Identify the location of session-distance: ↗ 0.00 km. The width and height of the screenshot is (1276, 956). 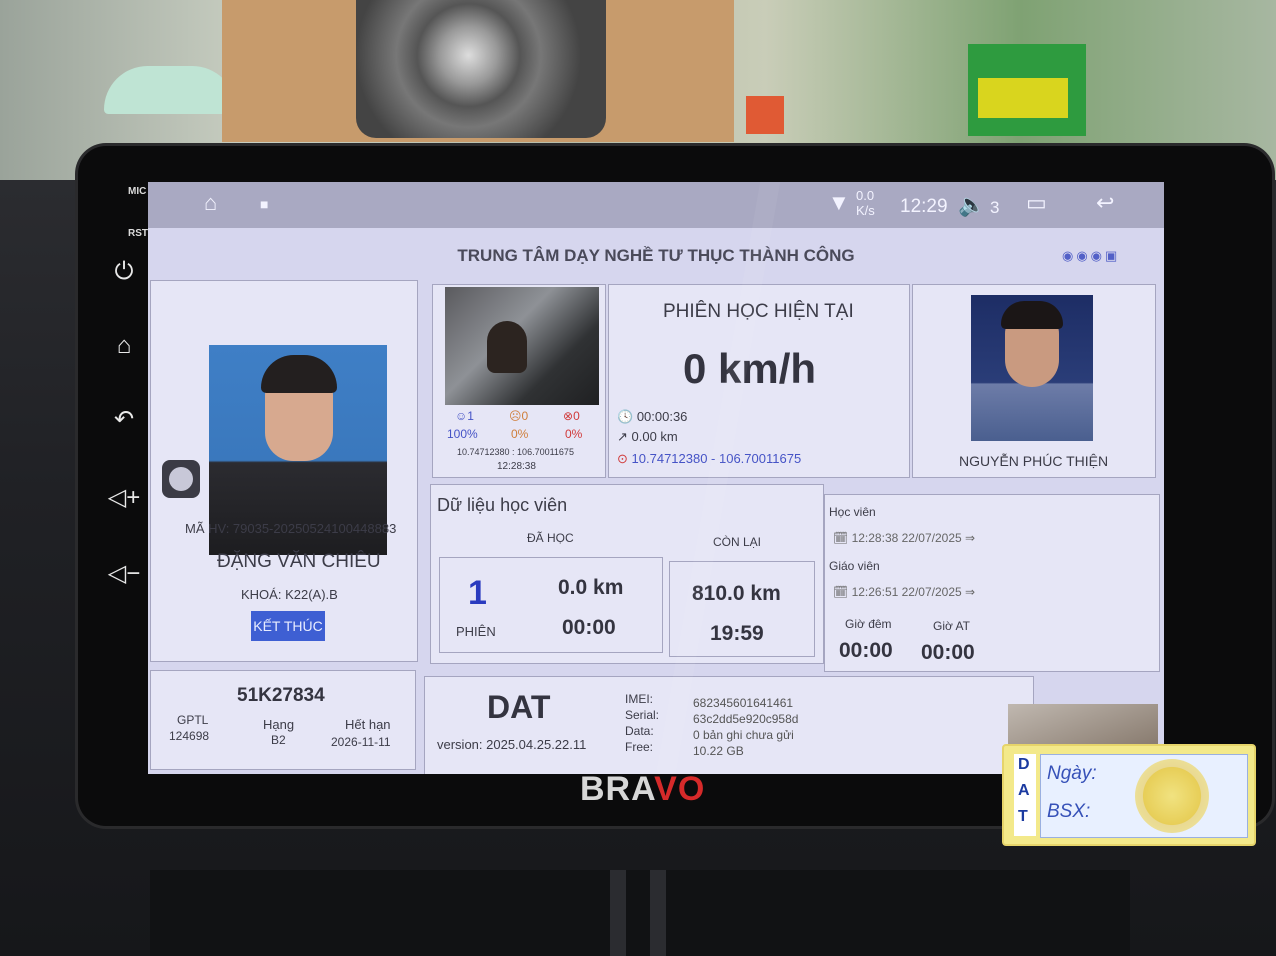
(647, 436).